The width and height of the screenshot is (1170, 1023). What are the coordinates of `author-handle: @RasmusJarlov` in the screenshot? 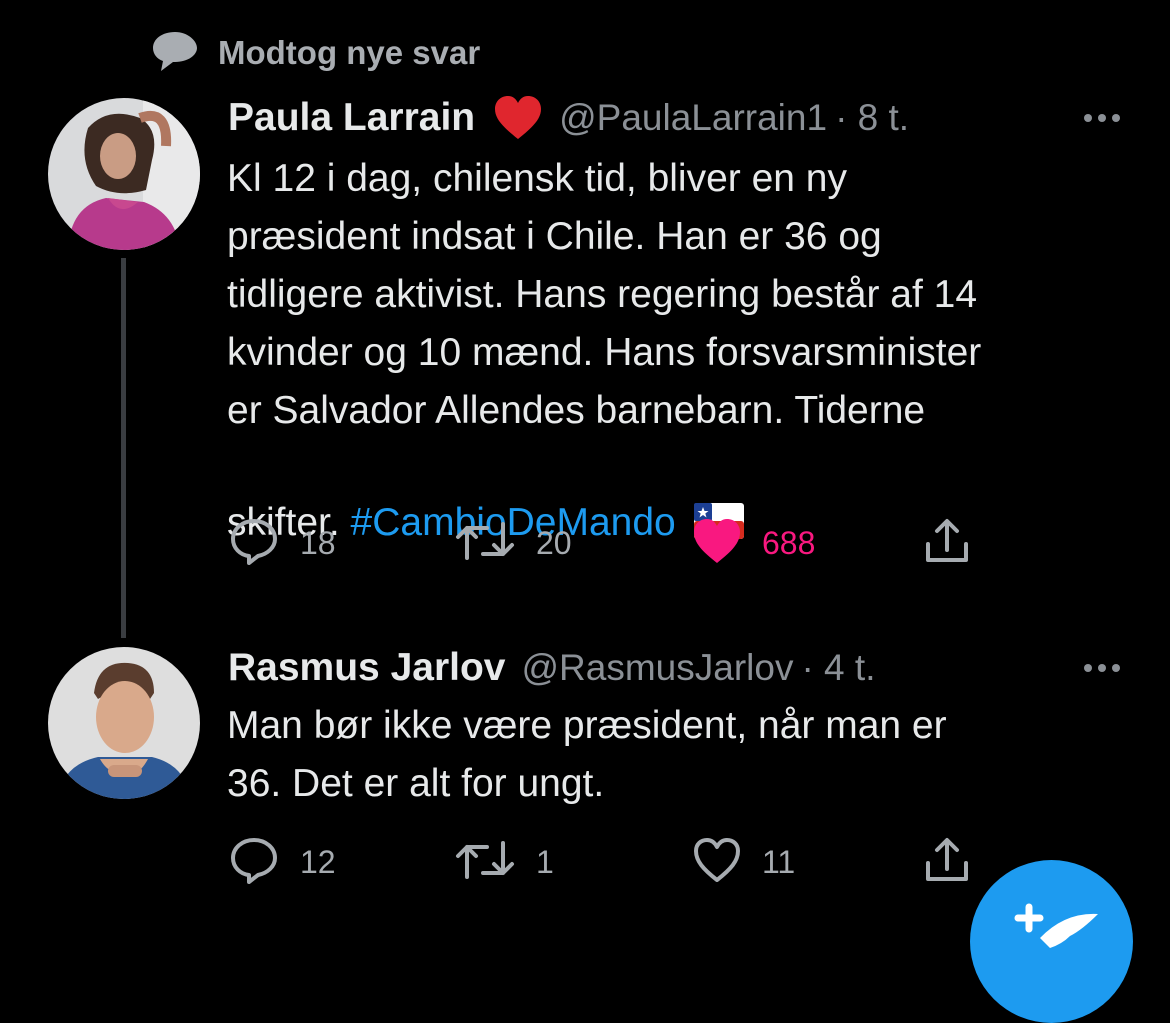 It's located at (657, 668).